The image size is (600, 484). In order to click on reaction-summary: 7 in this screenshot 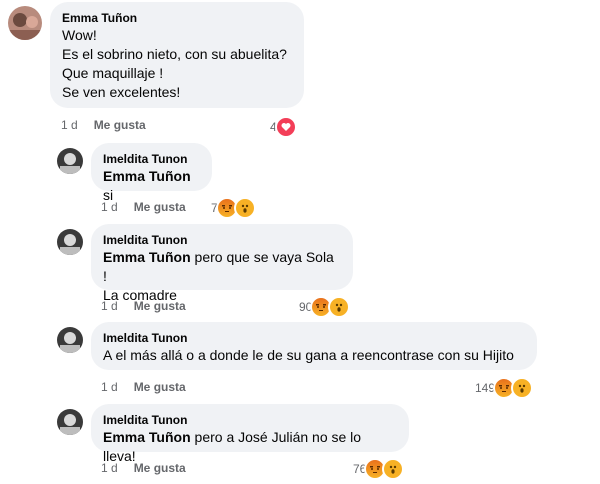, I will do `click(233, 208)`.